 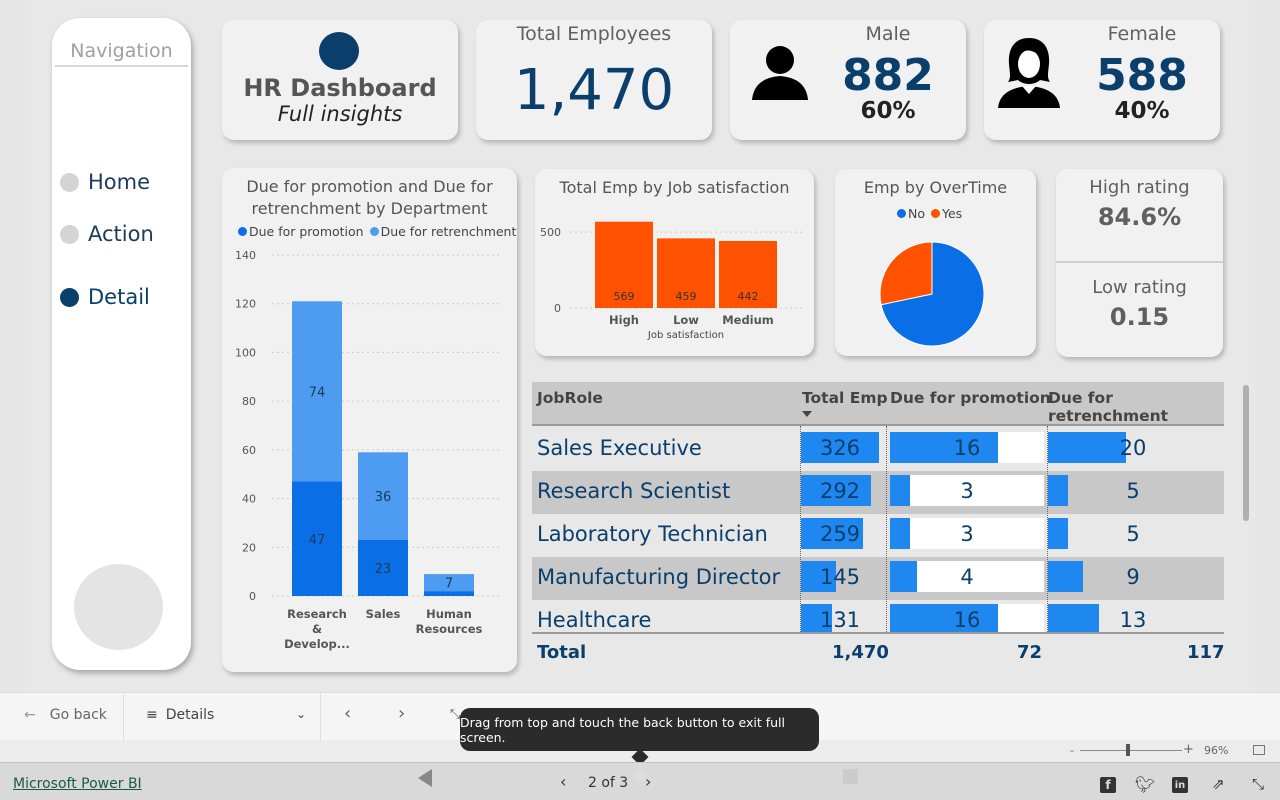 What do you see at coordinates (686, 296) in the screenshot?
I see `data-label: 459` at bounding box center [686, 296].